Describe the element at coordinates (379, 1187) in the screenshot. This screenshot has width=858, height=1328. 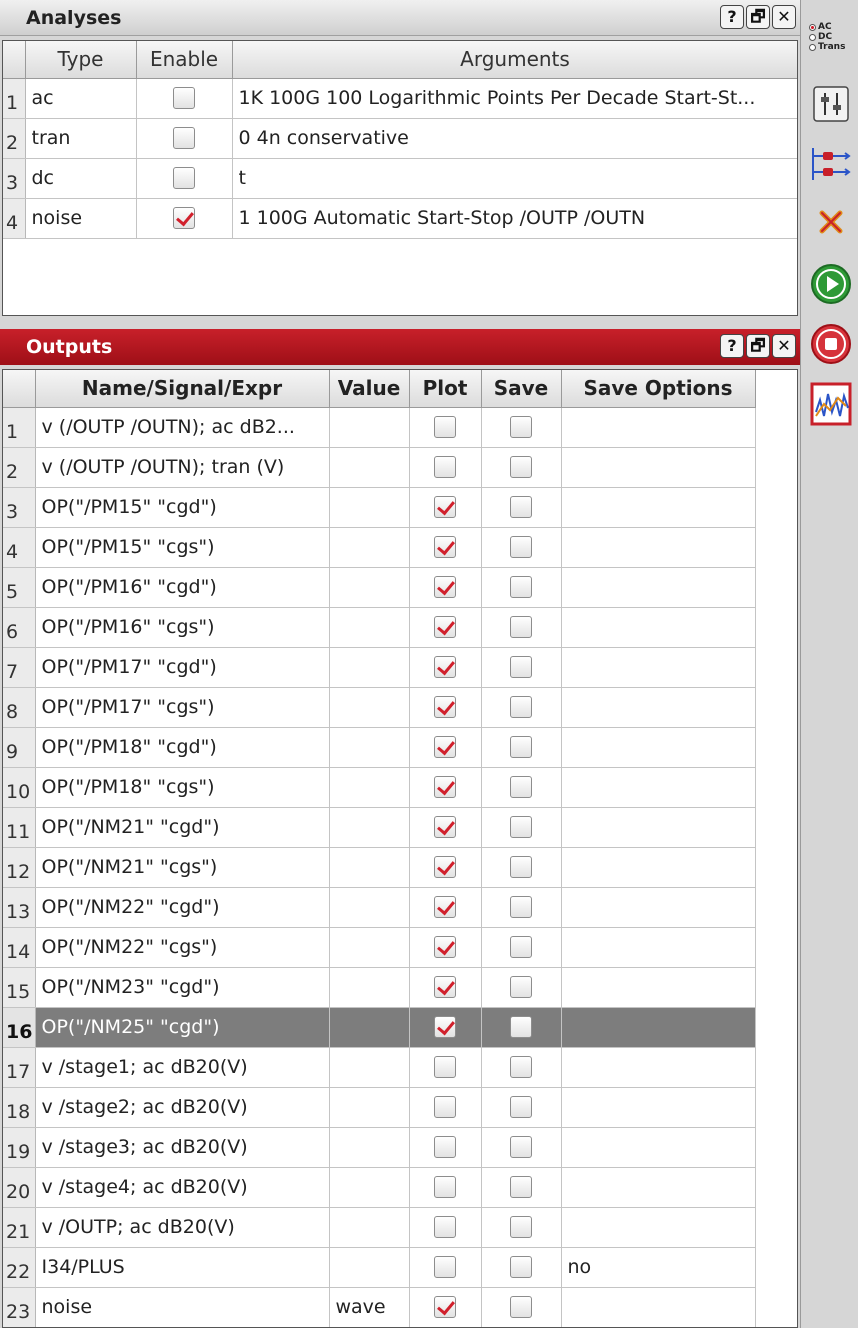
I see `output-row: 20 v /stage4; ac dB20(V)` at that location.